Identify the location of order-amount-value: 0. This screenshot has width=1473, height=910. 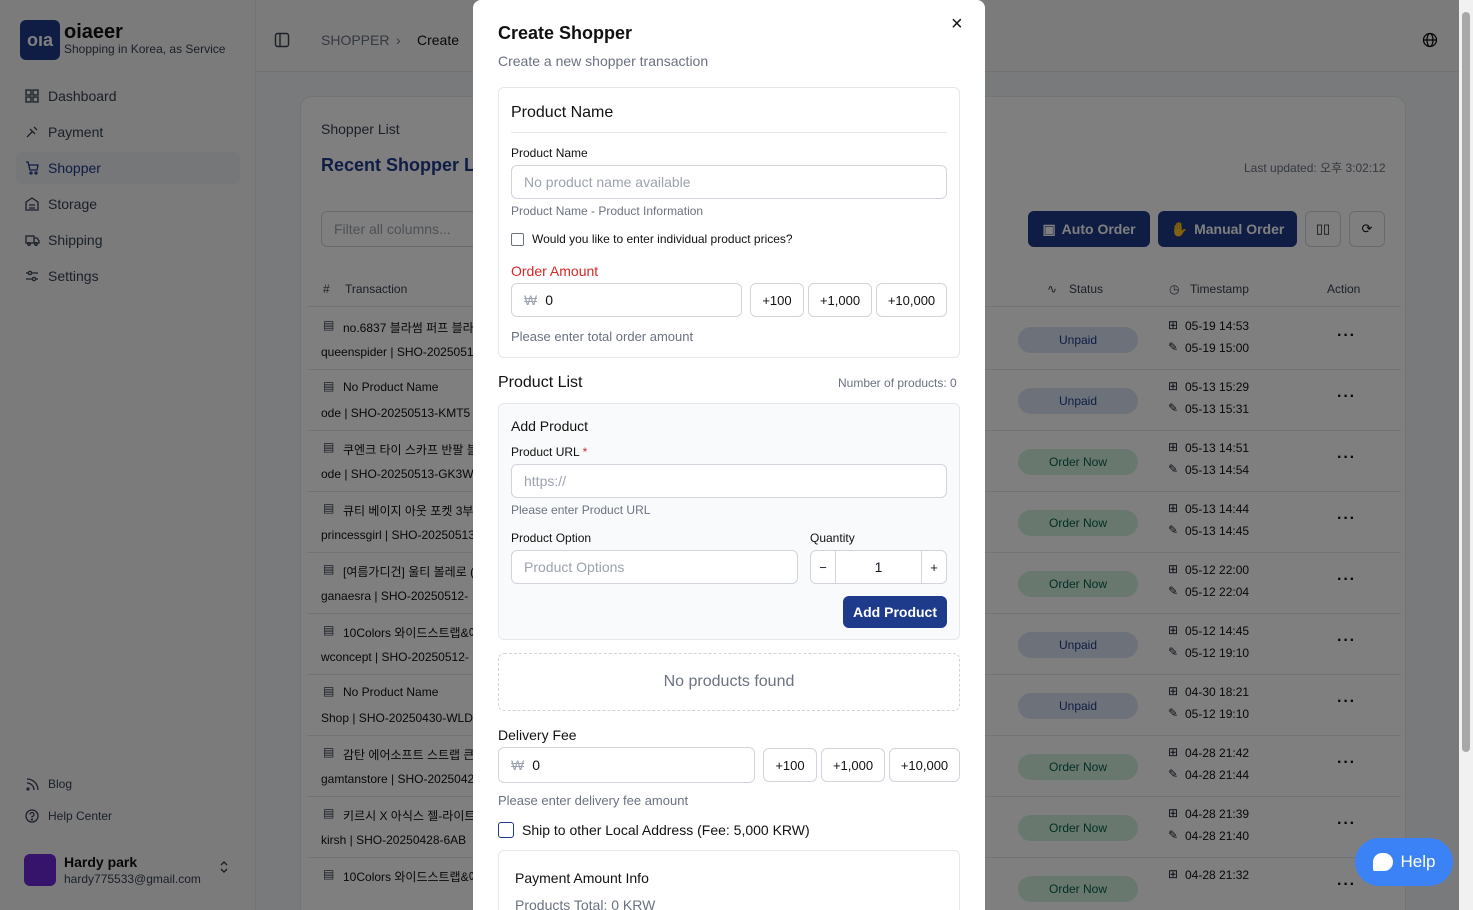
(549, 300).